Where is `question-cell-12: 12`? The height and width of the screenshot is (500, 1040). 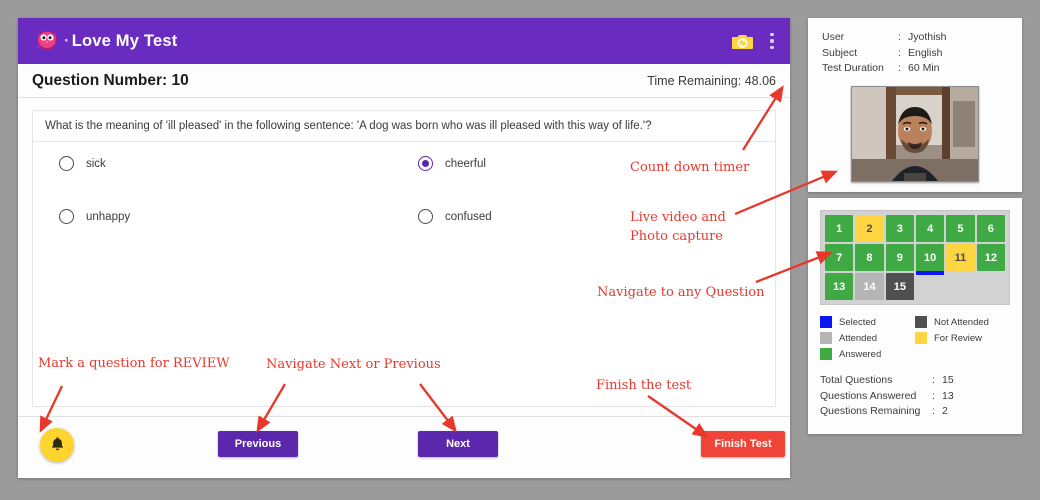 question-cell-12: 12 is located at coordinates (990, 257).